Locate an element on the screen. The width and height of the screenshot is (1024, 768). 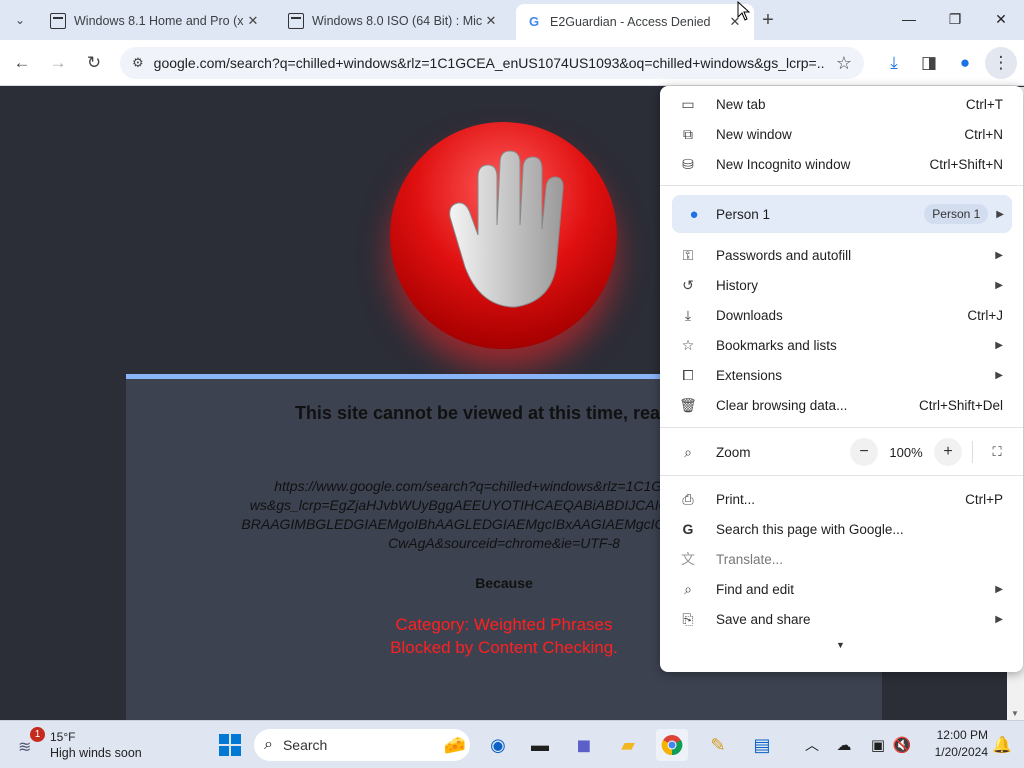
save-share-icon: ⎘ is located at coordinates (688, 618).